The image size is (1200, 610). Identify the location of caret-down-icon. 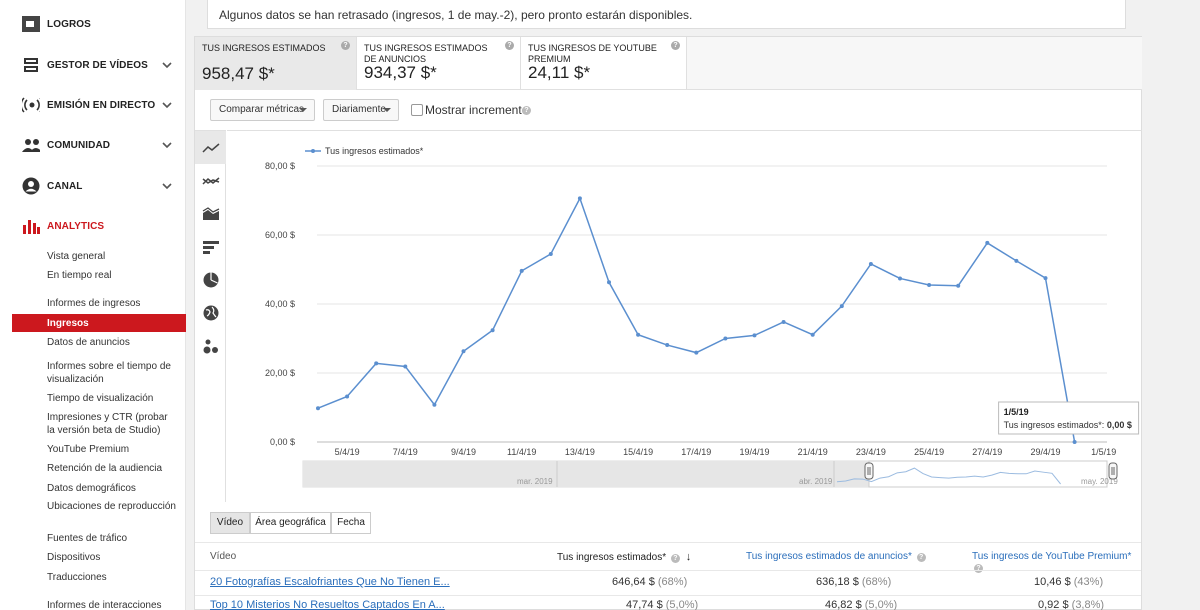
(303, 110).